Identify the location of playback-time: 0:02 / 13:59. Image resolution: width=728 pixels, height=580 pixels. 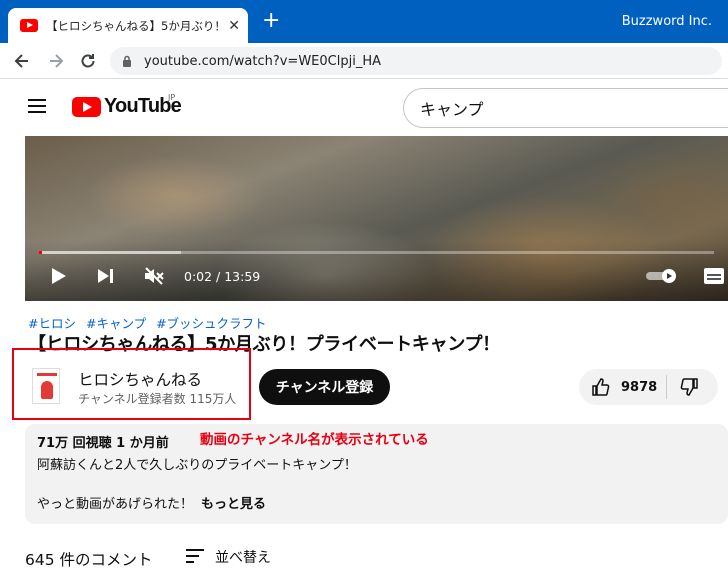
(222, 276).